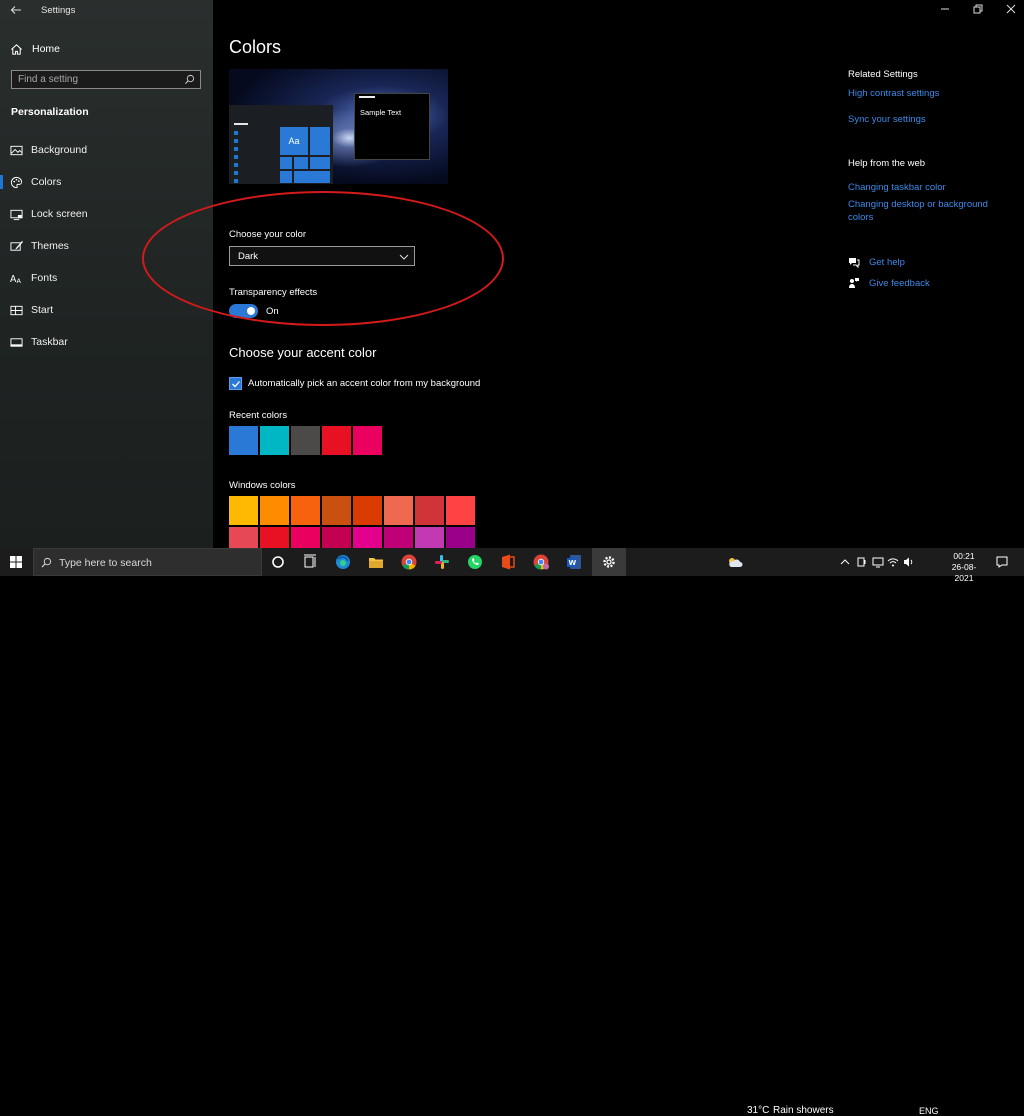 This screenshot has height=1116, width=1024. What do you see at coordinates (343, 562) in the screenshot?
I see `edge-browser-icon` at bounding box center [343, 562].